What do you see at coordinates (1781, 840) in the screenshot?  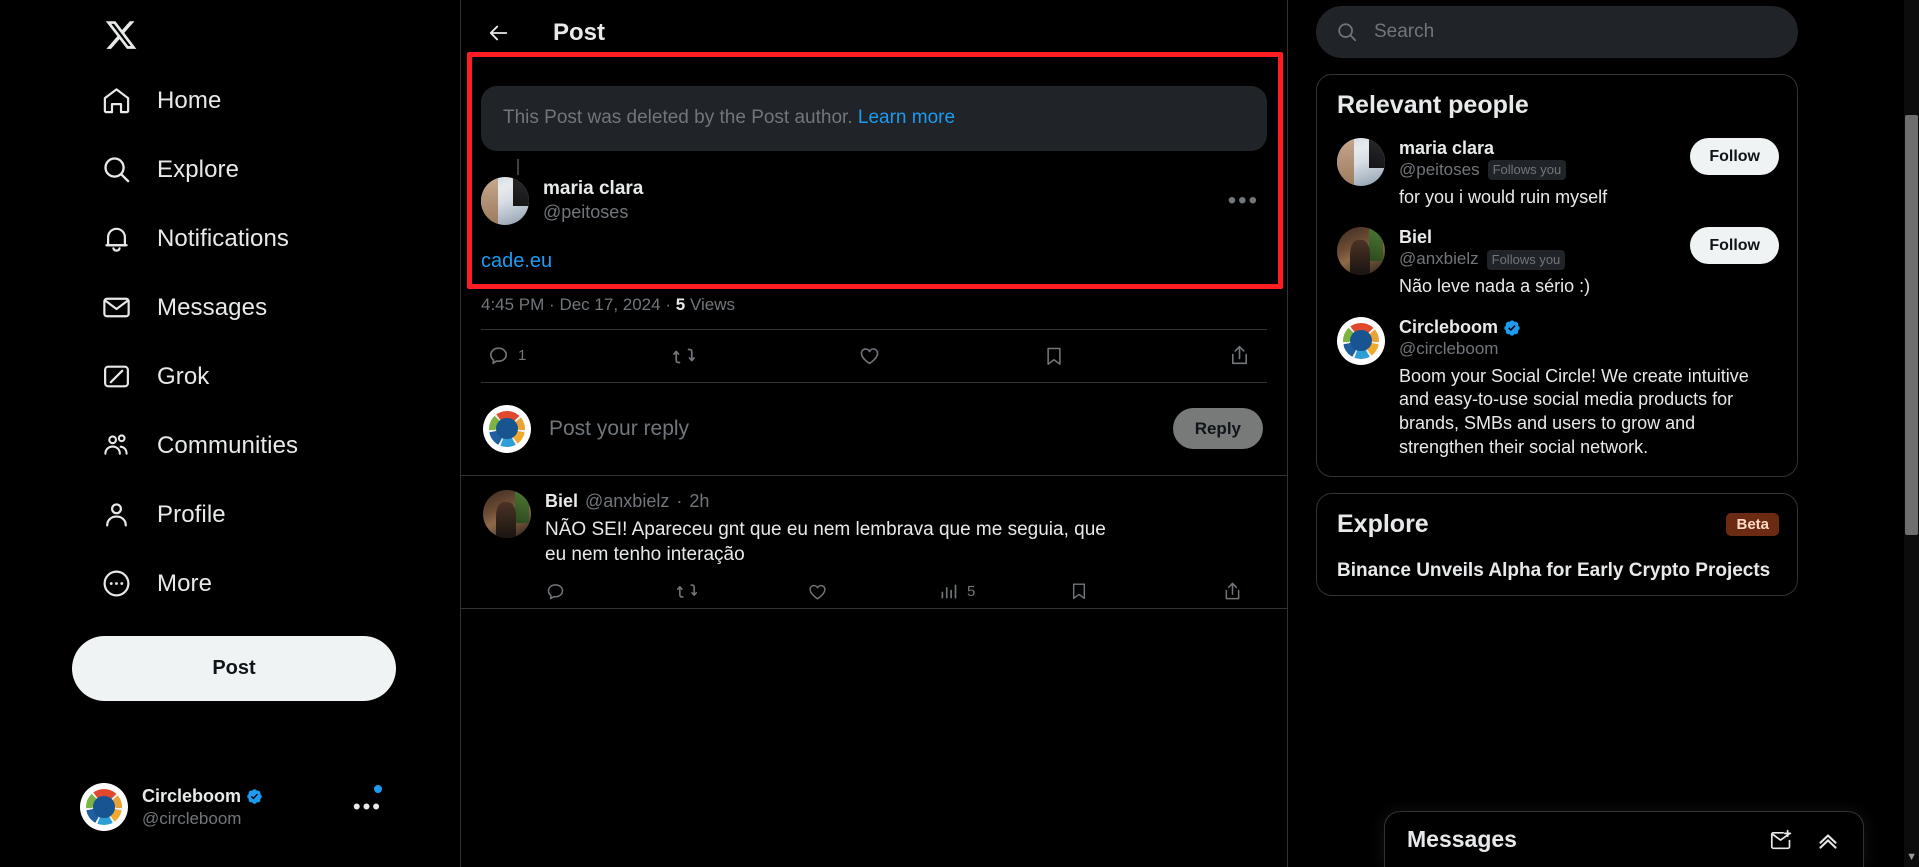 I see `new-message-icon` at bounding box center [1781, 840].